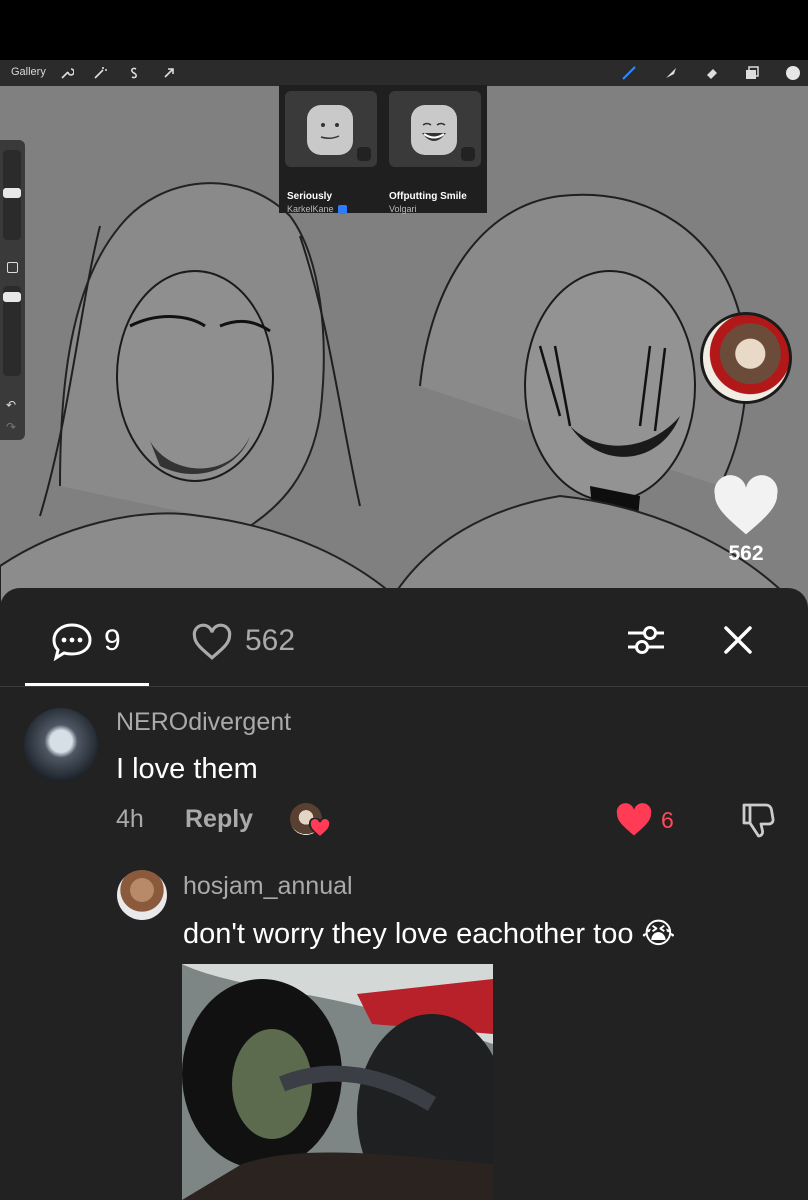 The image size is (808, 1200). What do you see at coordinates (342, 209) in the screenshot?
I see `verified-badge-icon` at bounding box center [342, 209].